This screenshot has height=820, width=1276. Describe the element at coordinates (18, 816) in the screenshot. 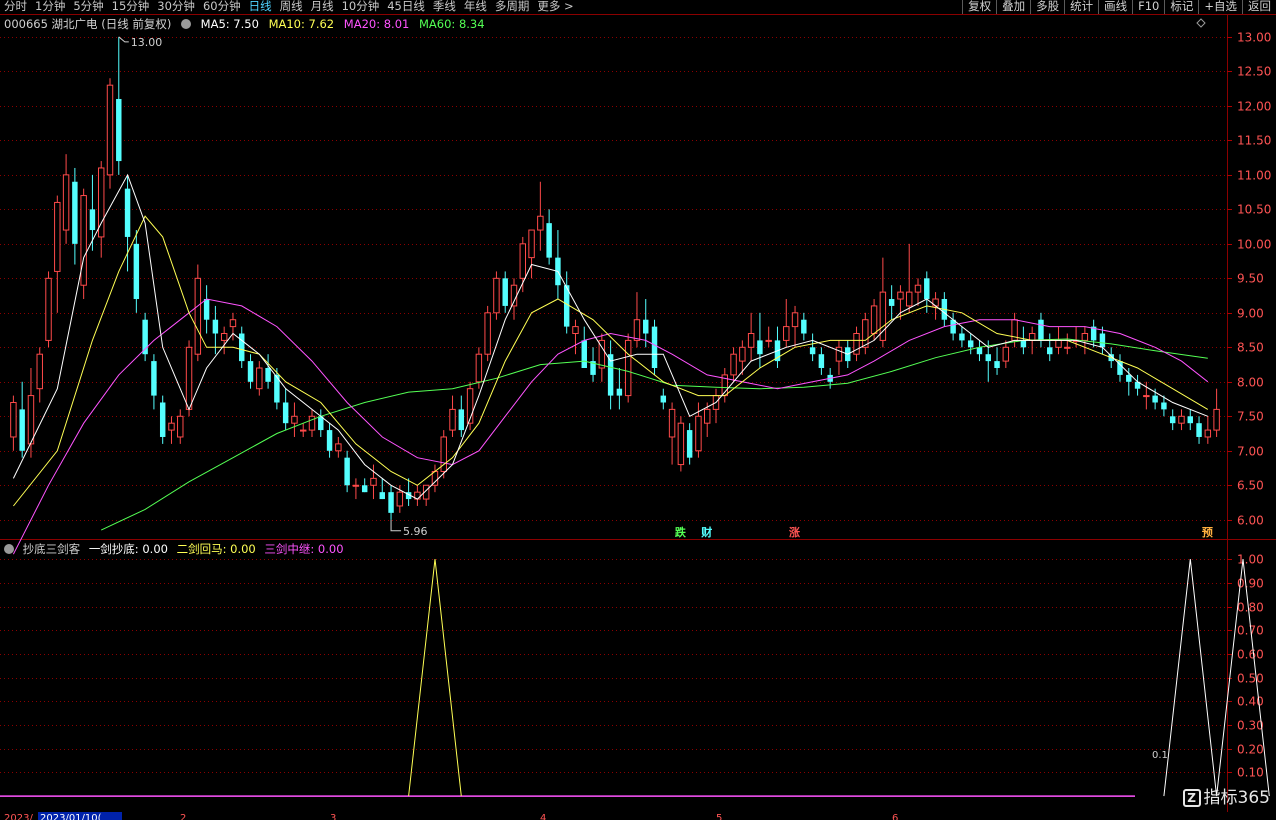

I see `date-label-0: 2023/` at that location.